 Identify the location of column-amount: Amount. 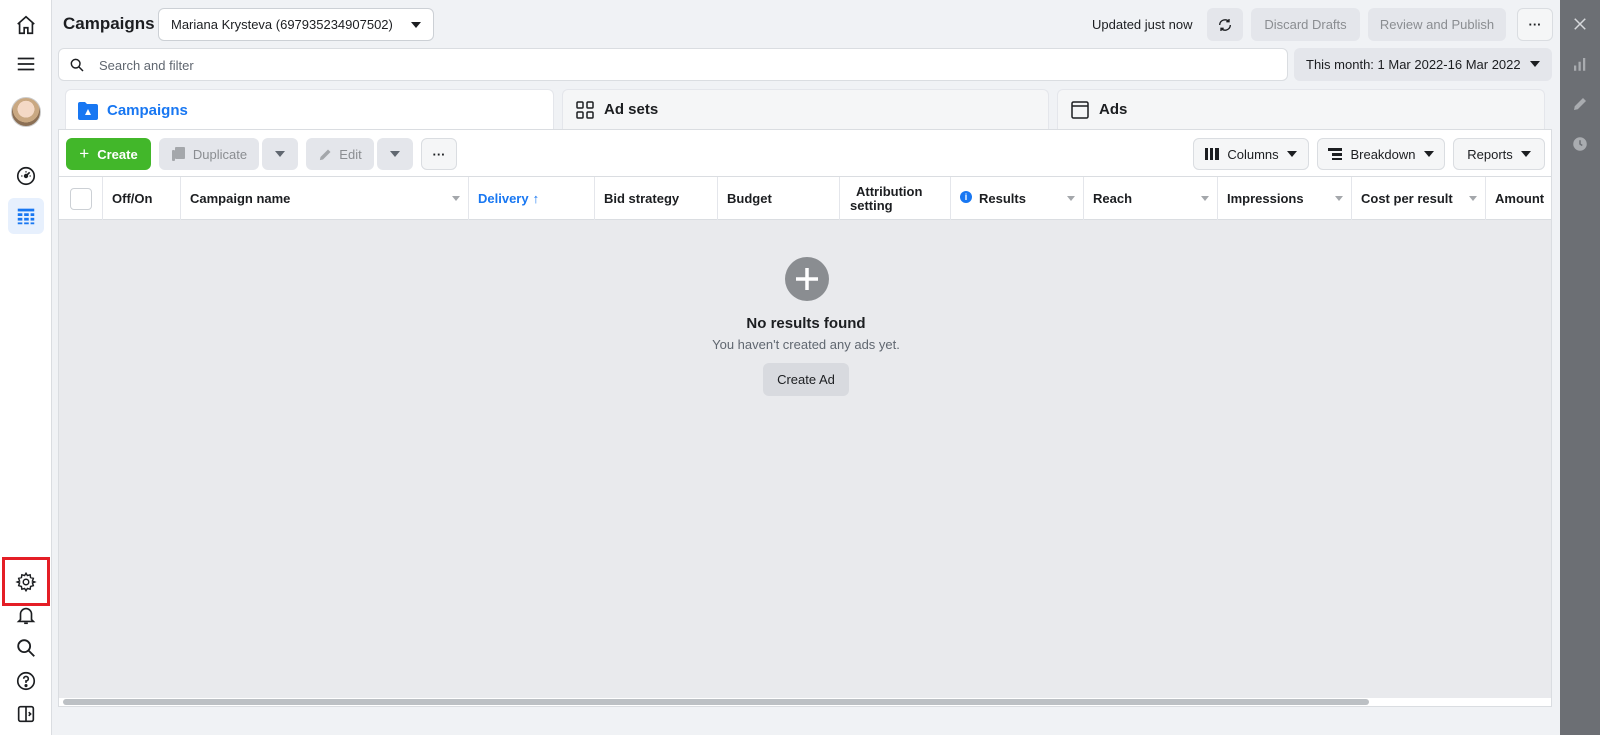
(1519, 198).